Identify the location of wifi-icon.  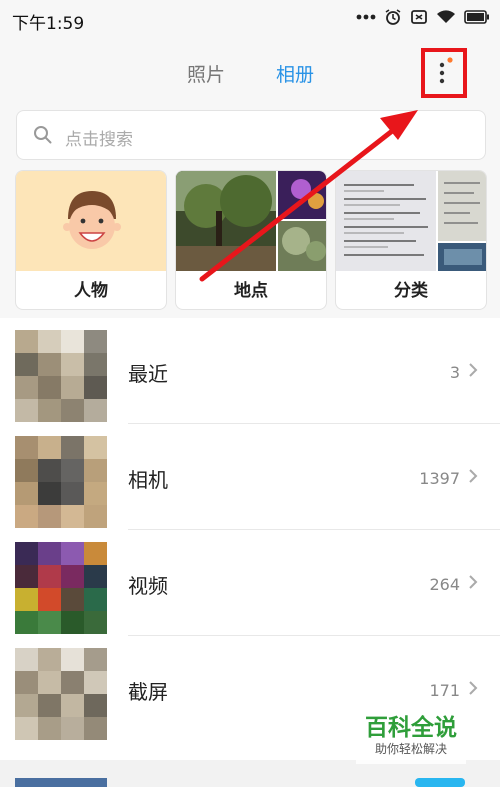
(446, 16).